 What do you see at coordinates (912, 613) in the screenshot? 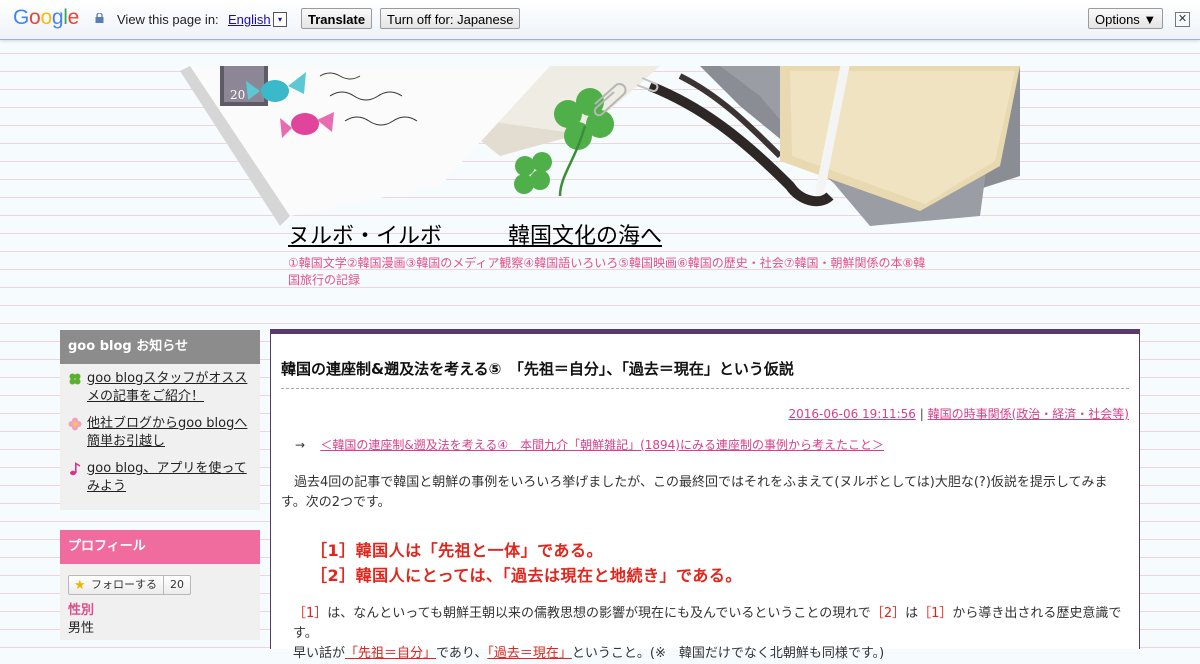
I see `body-text: は` at bounding box center [912, 613].